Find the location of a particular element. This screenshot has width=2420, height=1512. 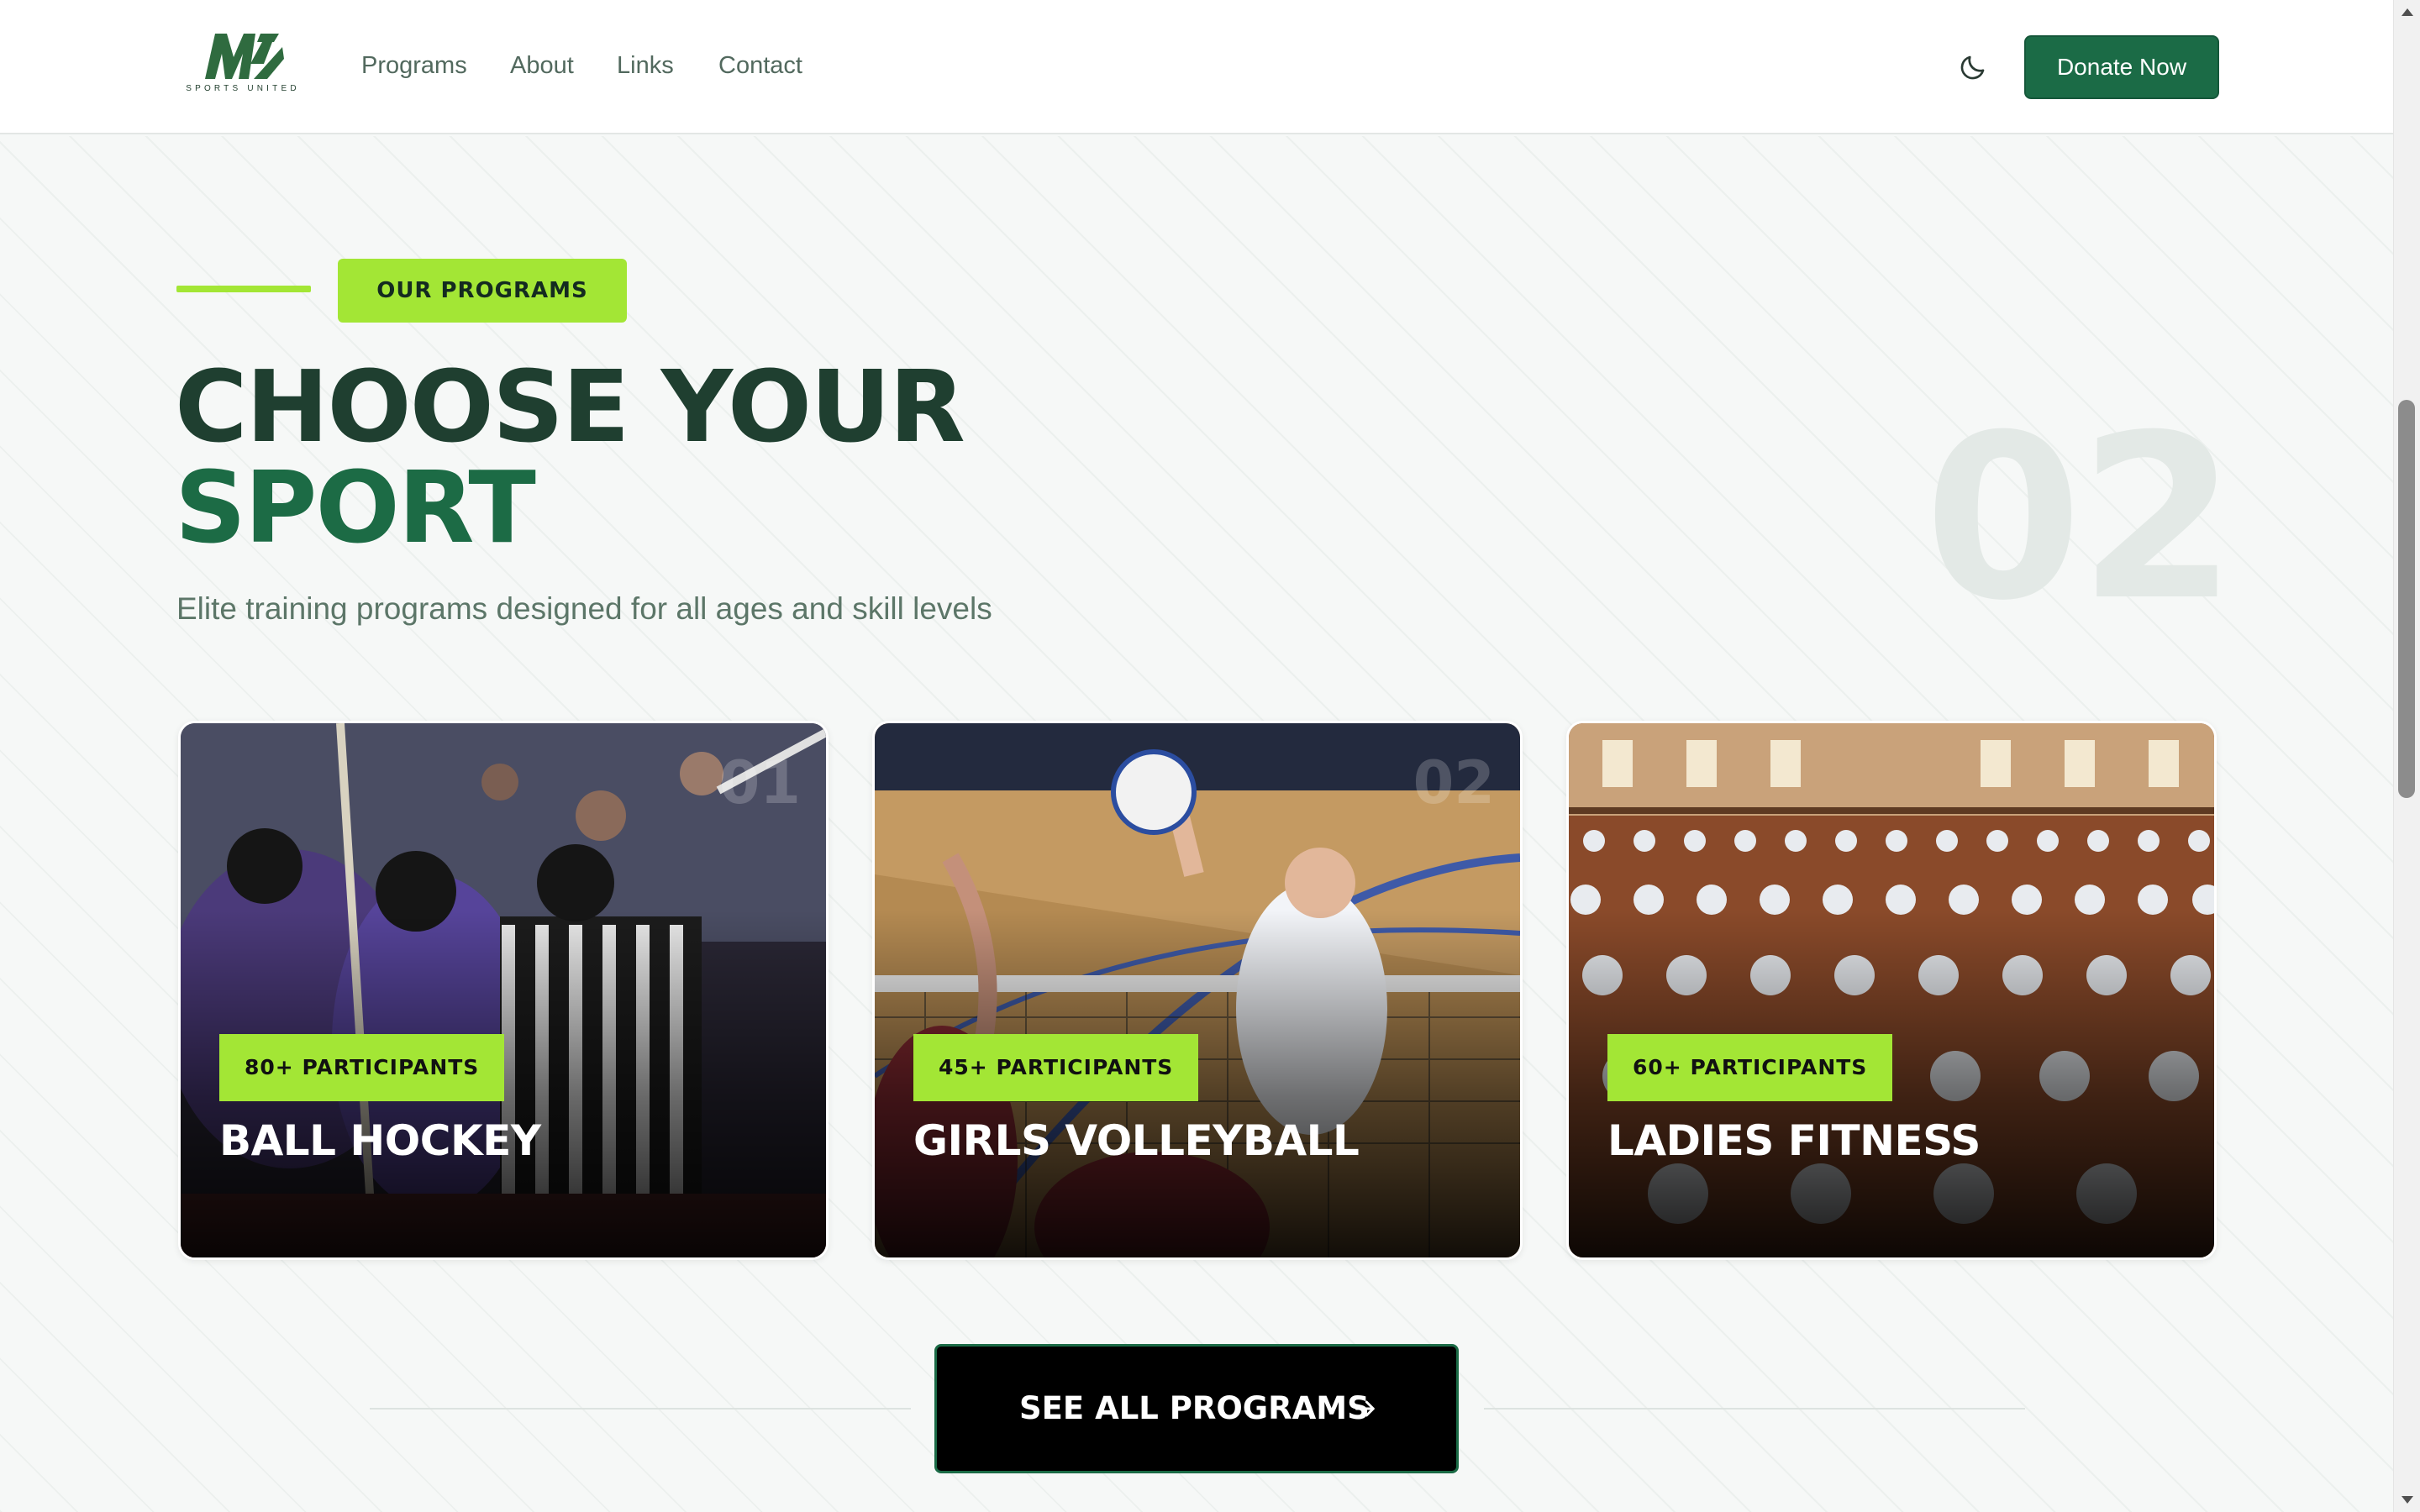

participants-badge: 45+ PARTICIPANTS is located at coordinates (1056, 1067).